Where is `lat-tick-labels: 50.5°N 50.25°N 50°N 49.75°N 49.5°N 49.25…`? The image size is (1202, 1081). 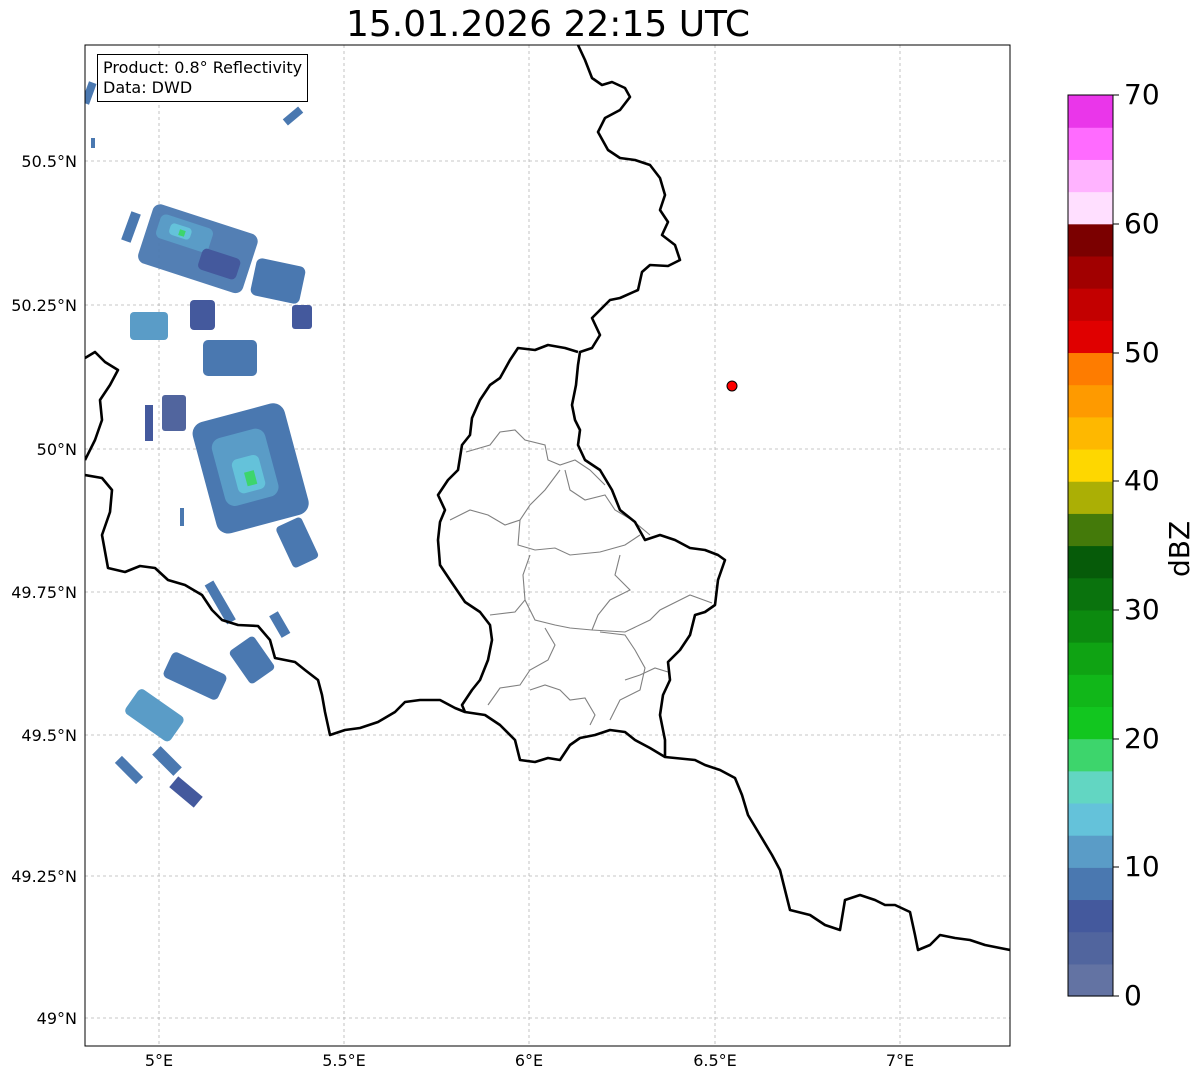
lat-tick-labels: 50.5°N 50.25°N 50°N 49.75°N 49.5°N 49.25… is located at coordinates (44, 590).